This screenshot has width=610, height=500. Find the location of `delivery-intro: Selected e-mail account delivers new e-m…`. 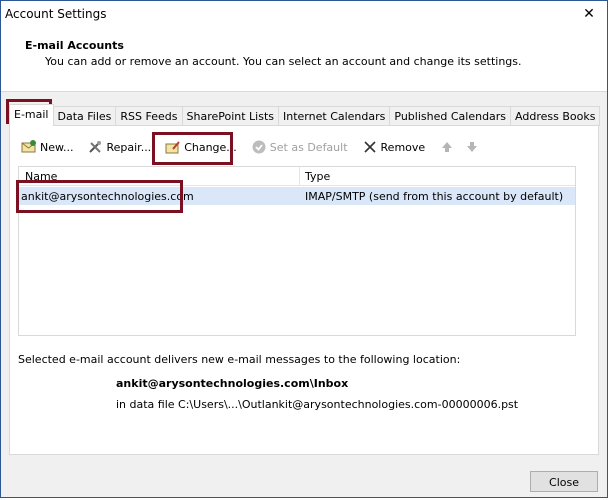

delivery-intro: Selected e-mail account delivers new e-m… is located at coordinates (239, 359).